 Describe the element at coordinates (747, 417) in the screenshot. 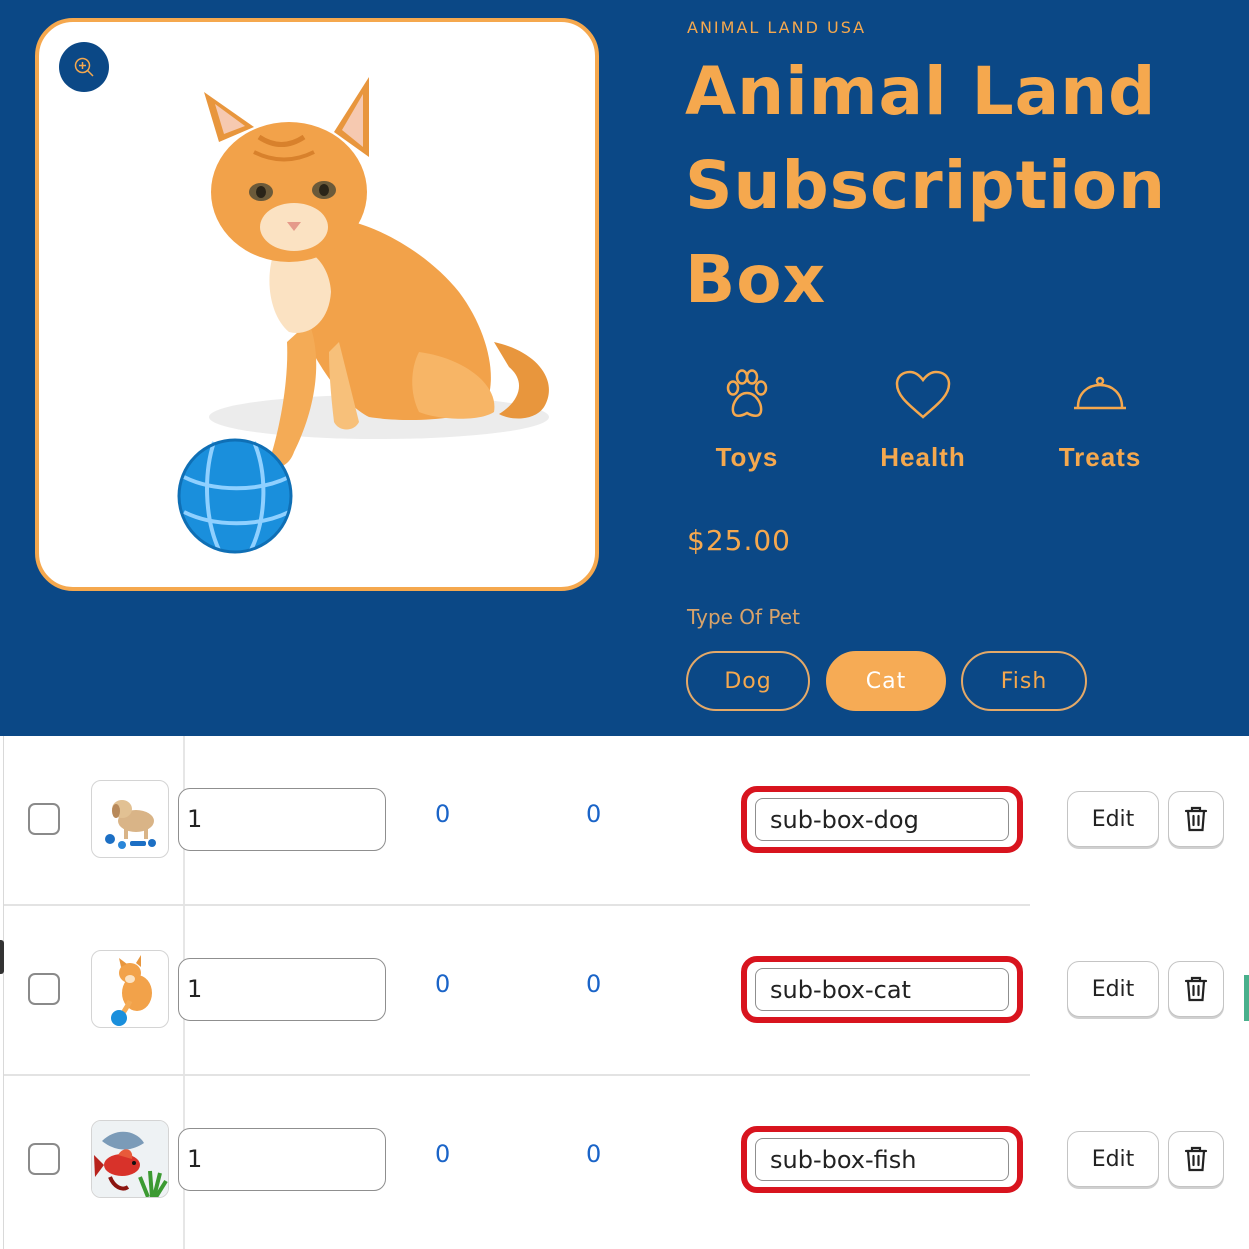

I see `feature-toys: Toys` at that location.